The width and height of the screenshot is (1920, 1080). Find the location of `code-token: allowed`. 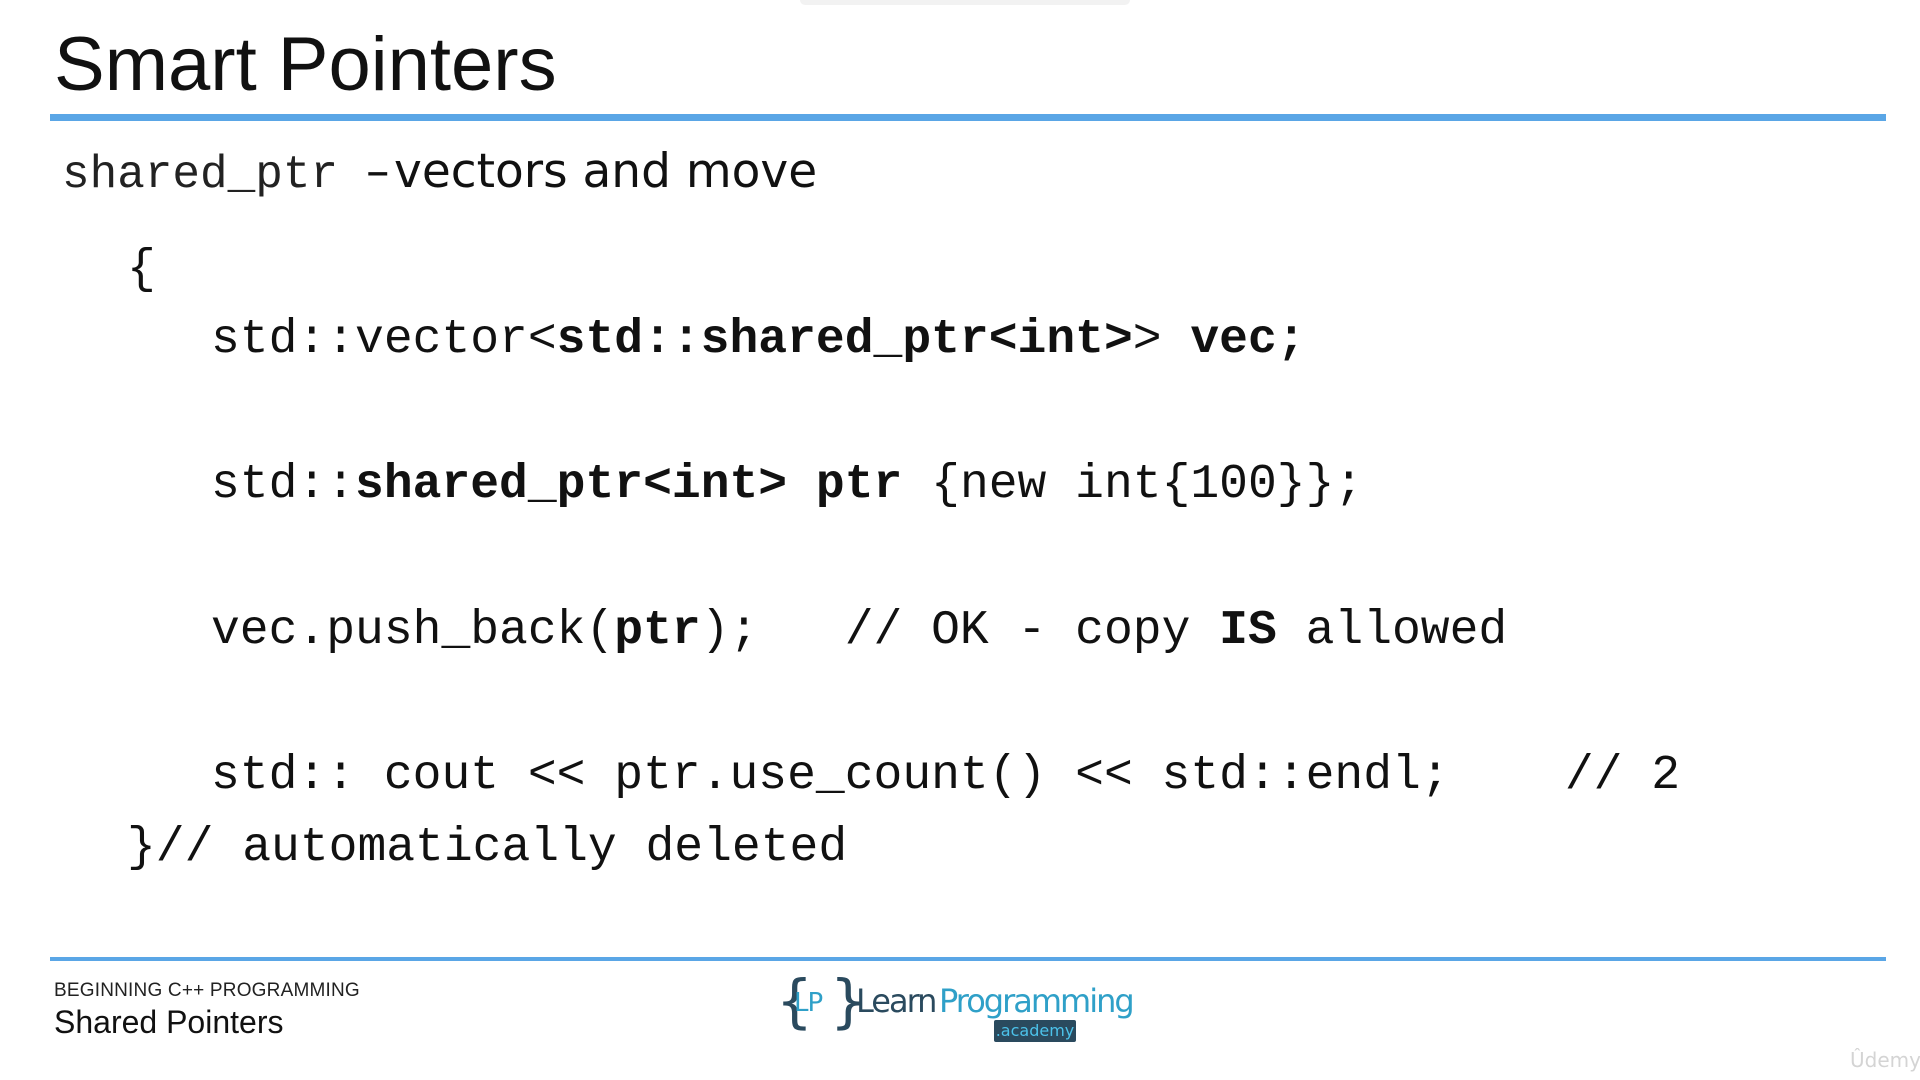

code-token: allowed is located at coordinates (1392, 631).